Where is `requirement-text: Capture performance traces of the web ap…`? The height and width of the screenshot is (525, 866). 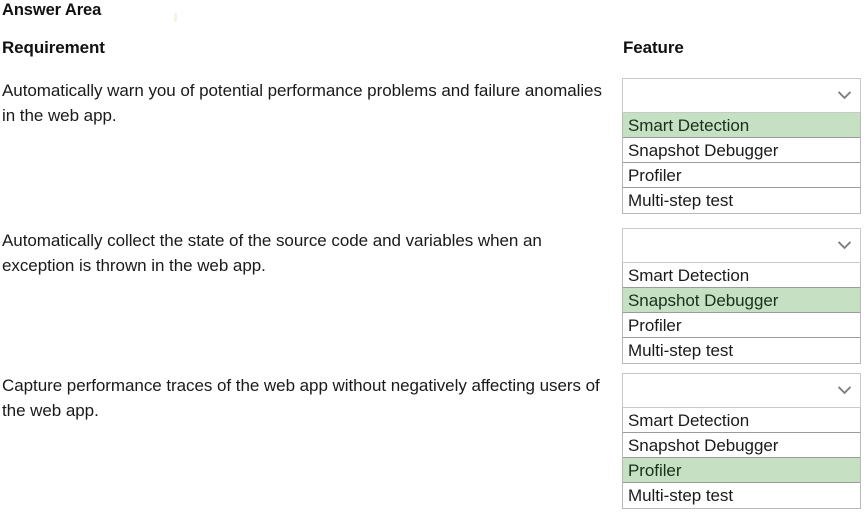
requirement-text: Capture performance traces of the web ap… is located at coordinates (301, 398).